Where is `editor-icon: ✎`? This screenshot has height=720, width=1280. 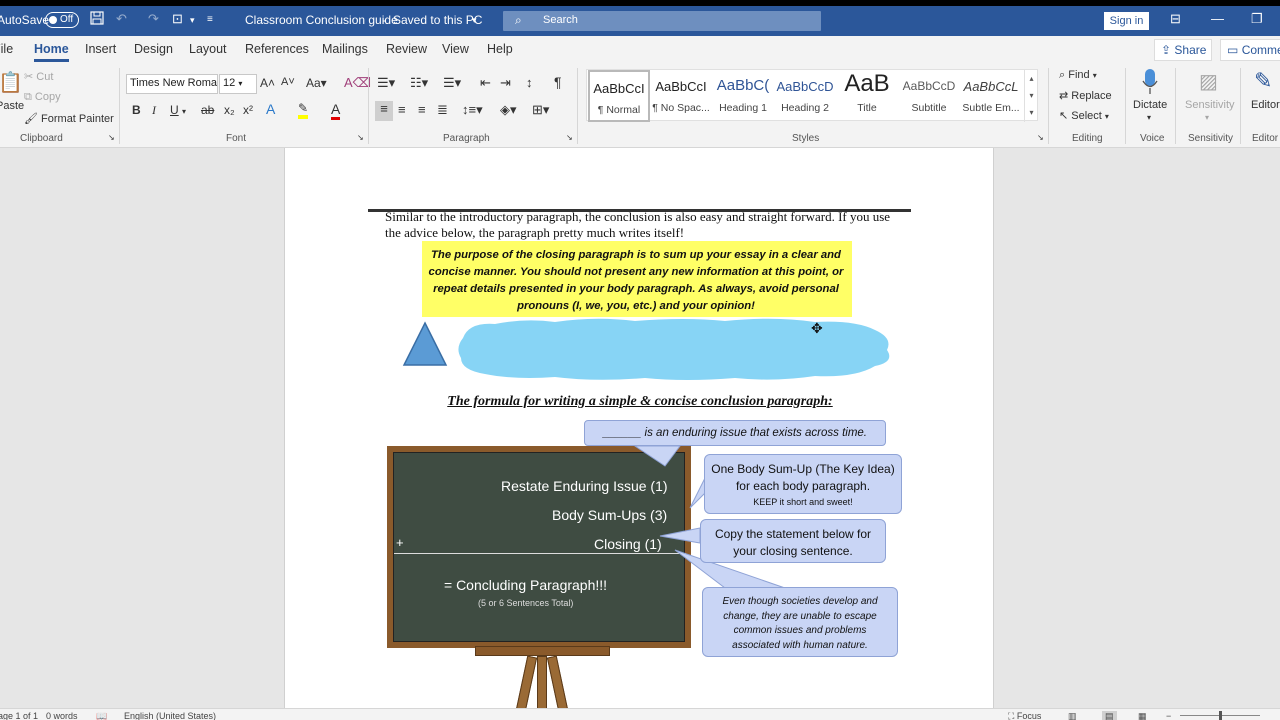
editor-icon: ✎ is located at coordinates (1263, 81).